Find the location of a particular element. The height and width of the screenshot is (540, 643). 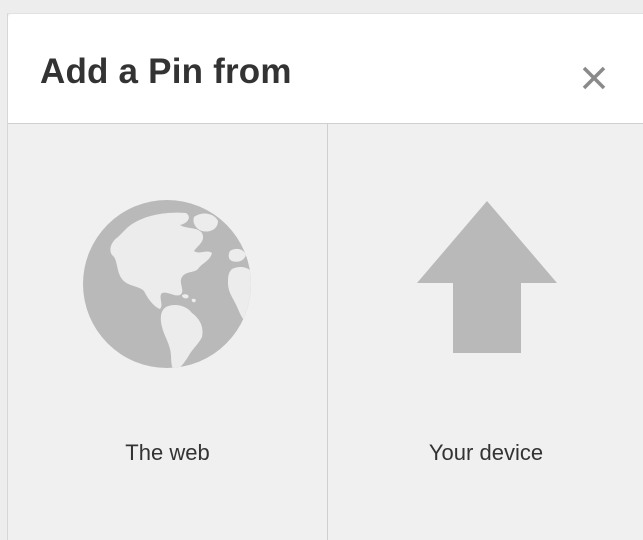

option-label-web: The web is located at coordinates (167, 452).